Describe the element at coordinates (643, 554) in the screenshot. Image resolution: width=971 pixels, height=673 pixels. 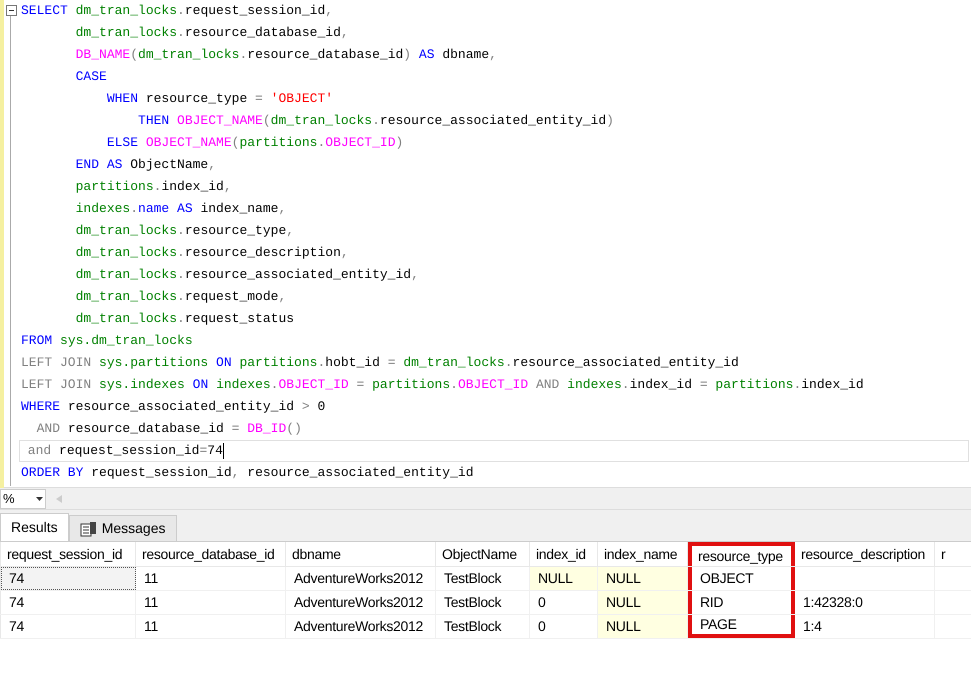
I see `column-header: index_name` at that location.